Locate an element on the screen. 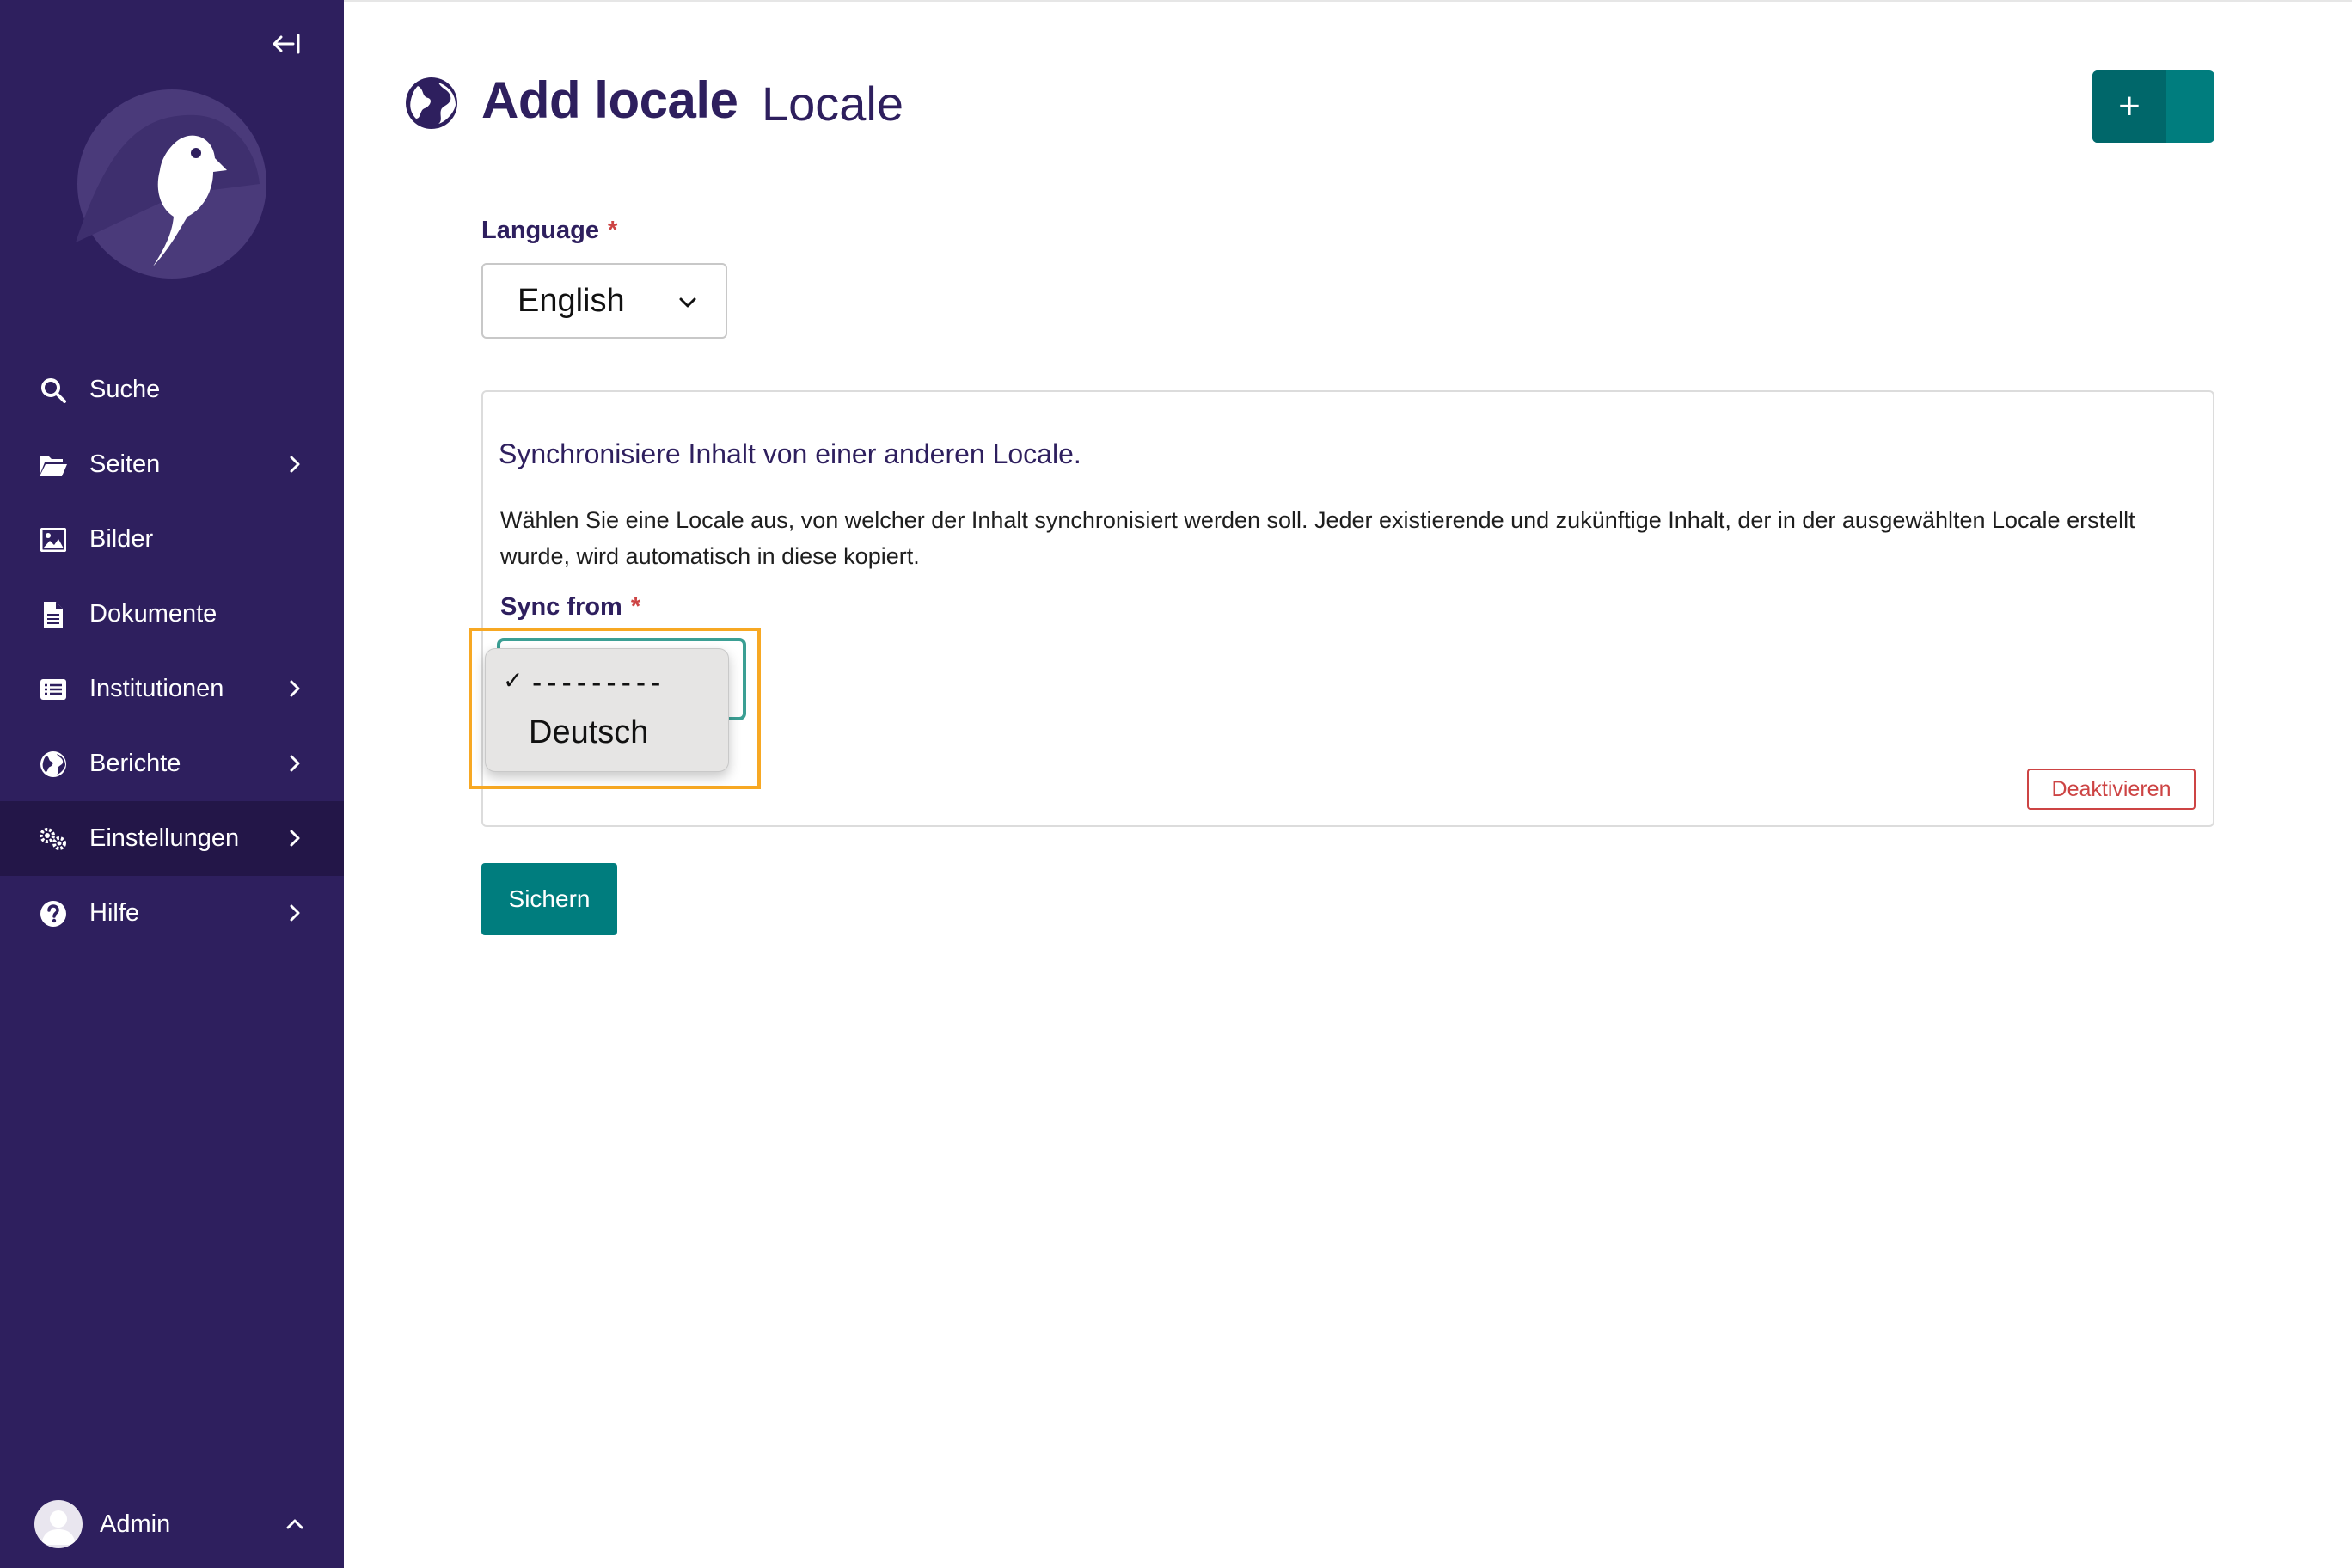 The width and height of the screenshot is (2352, 1568). sidebar-item-dokumente: Dokumente is located at coordinates (172, 614).